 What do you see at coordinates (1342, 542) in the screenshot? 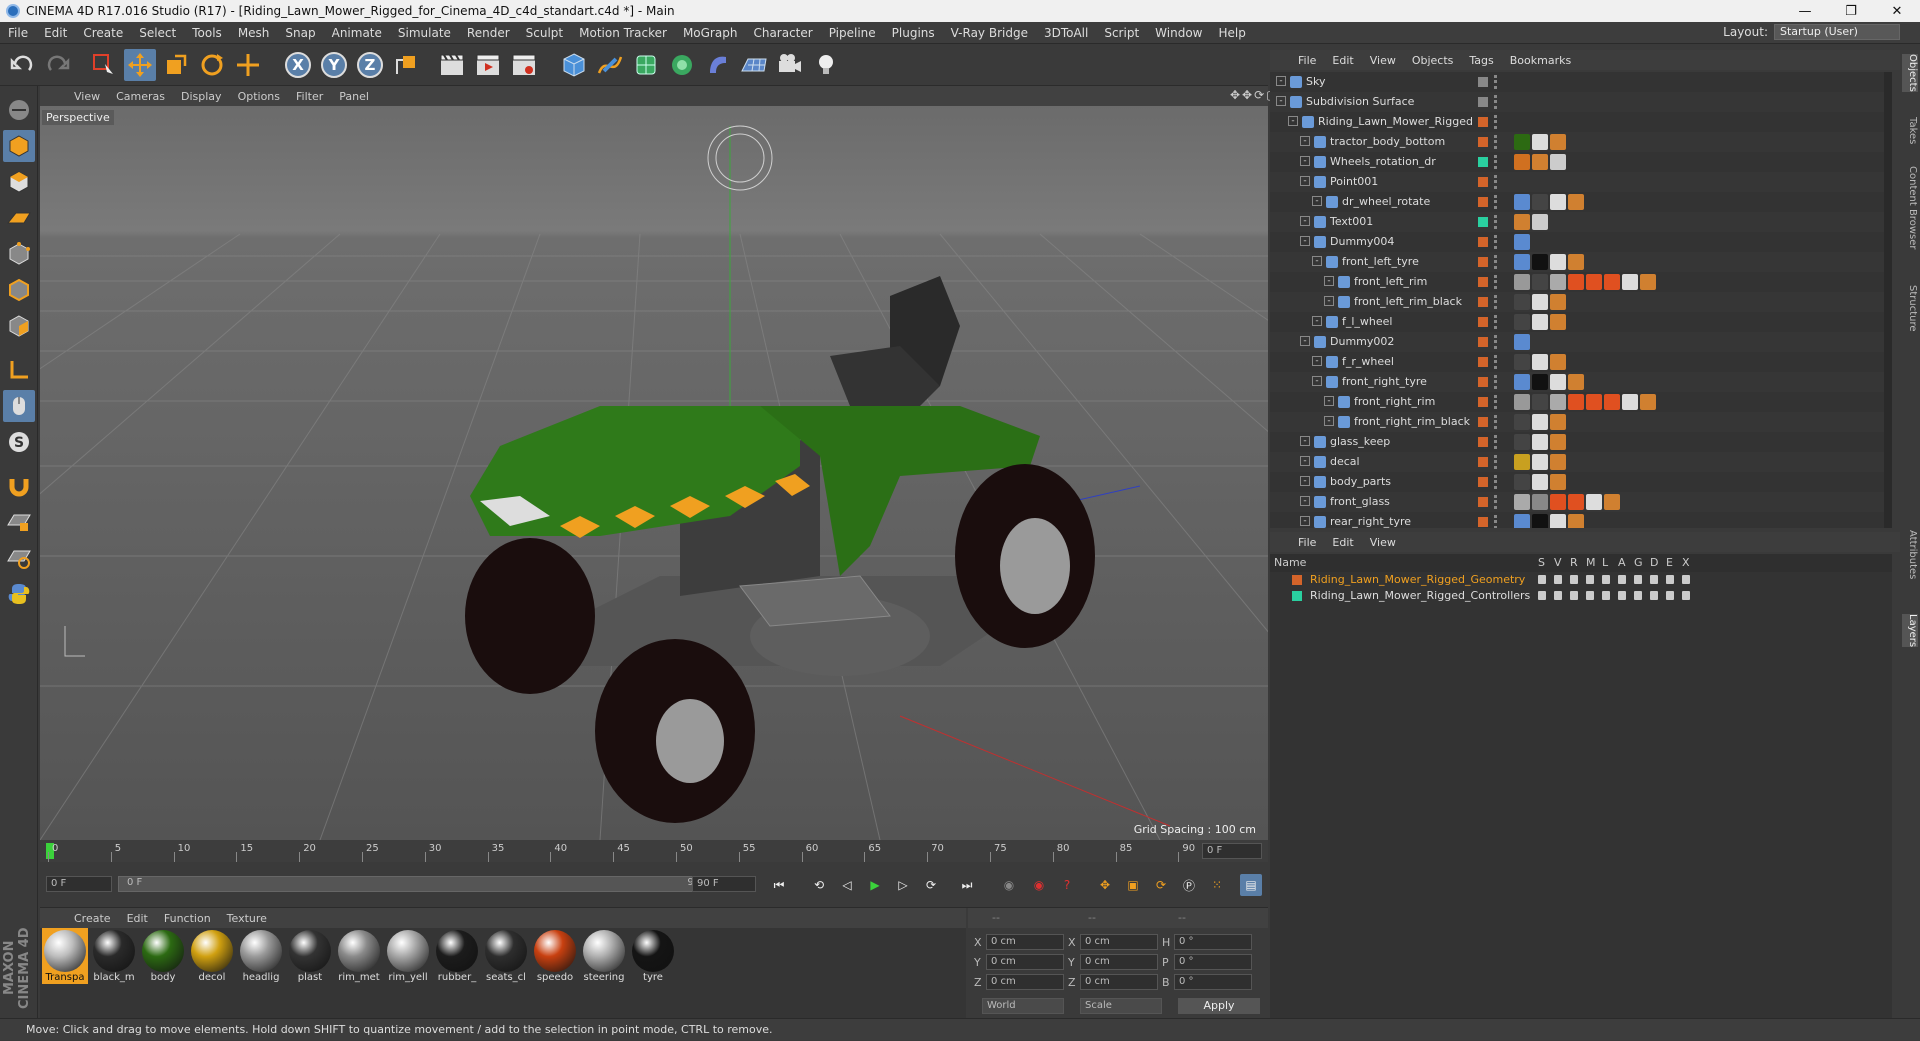
I see `layer-menu-edit: Edit` at bounding box center [1342, 542].